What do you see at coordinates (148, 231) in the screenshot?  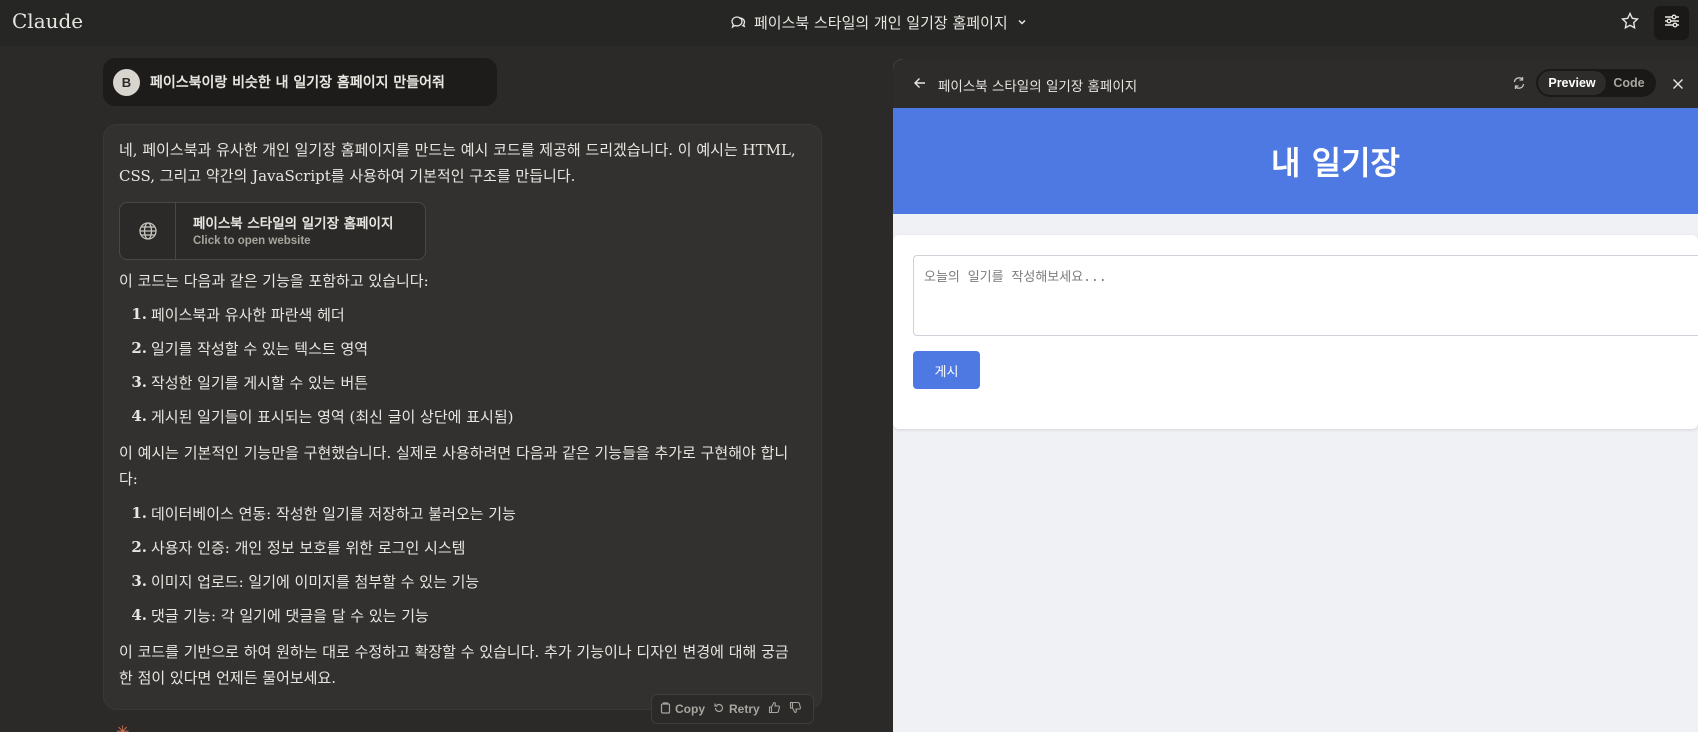 I see `globe-icon` at bounding box center [148, 231].